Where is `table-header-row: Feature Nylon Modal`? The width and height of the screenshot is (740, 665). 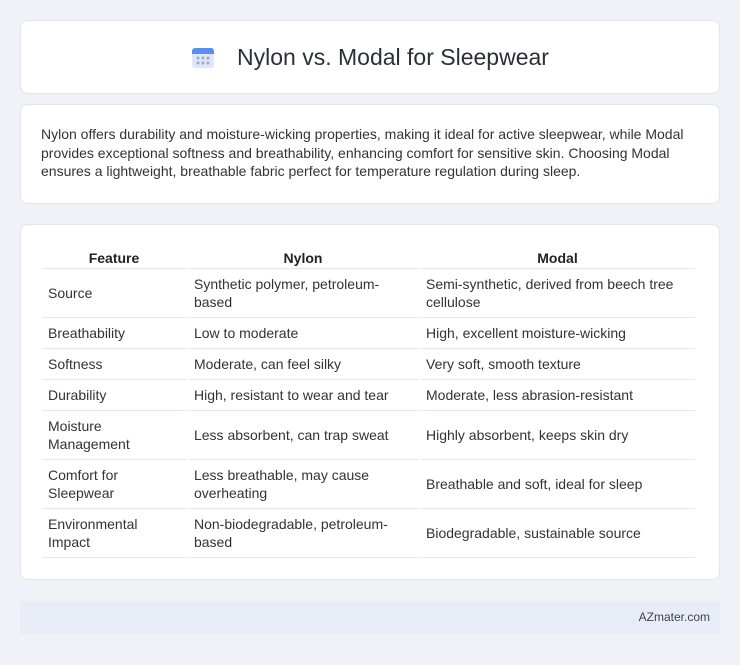
table-header-row: Feature Nylon Modal is located at coordinates (368, 256).